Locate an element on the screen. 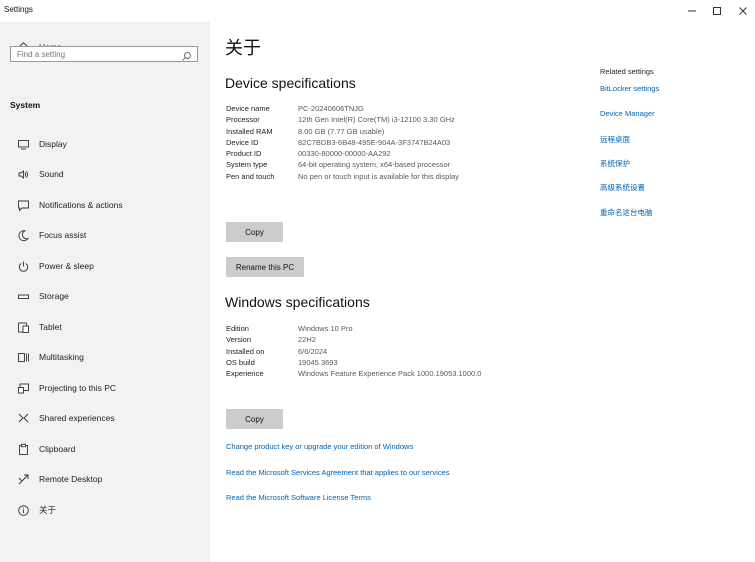 The width and height of the screenshot is (755, 562). spec-value: 00330-80000-00000-AA292 is located at coordinates (344, 154).